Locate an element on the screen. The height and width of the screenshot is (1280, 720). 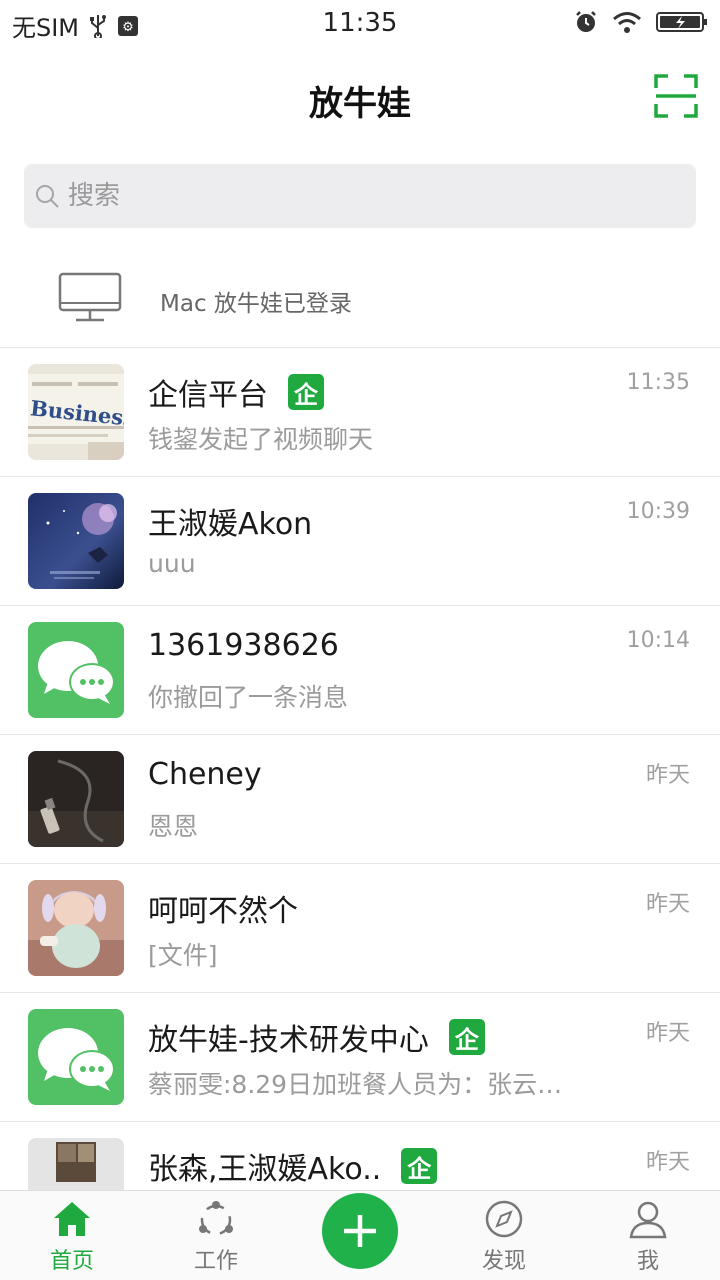
chat-preview: [文件] is located at coordinates (183, 955).